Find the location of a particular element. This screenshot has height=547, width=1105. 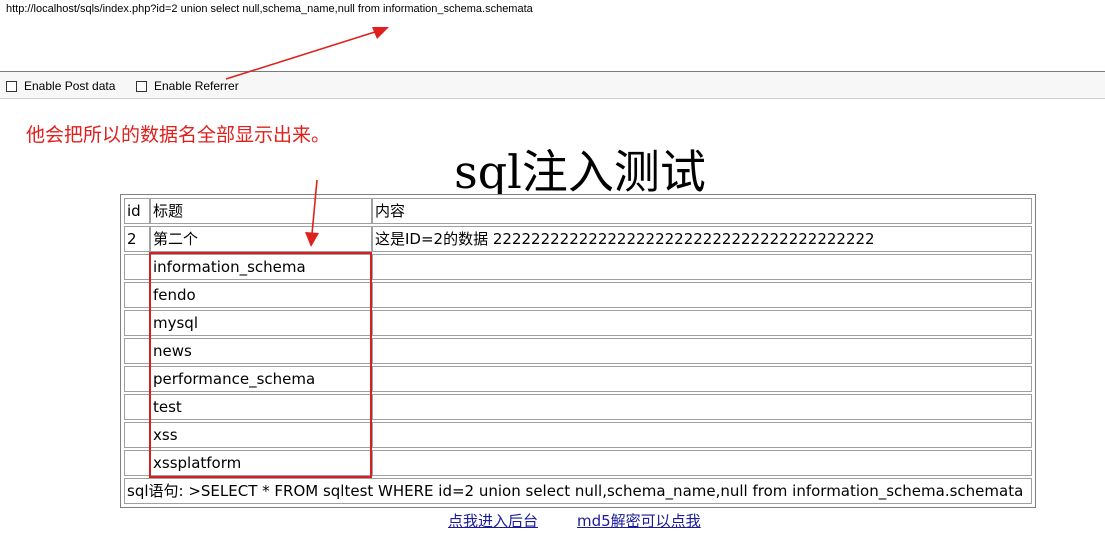

enable-post-data-checkbox is located at coordinates (11, 86).